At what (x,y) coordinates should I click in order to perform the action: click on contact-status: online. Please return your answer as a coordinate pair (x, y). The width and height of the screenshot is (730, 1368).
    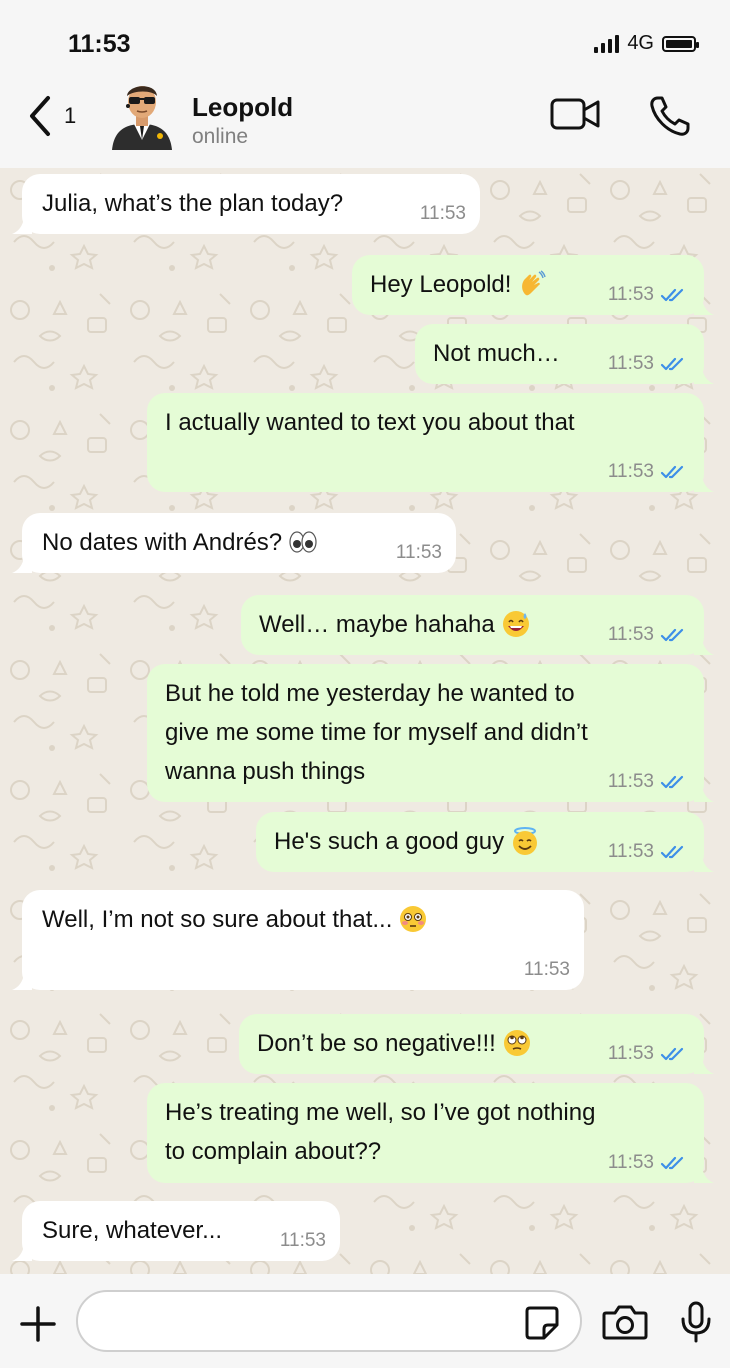
    Looking at the image, I should click on (220, 136).